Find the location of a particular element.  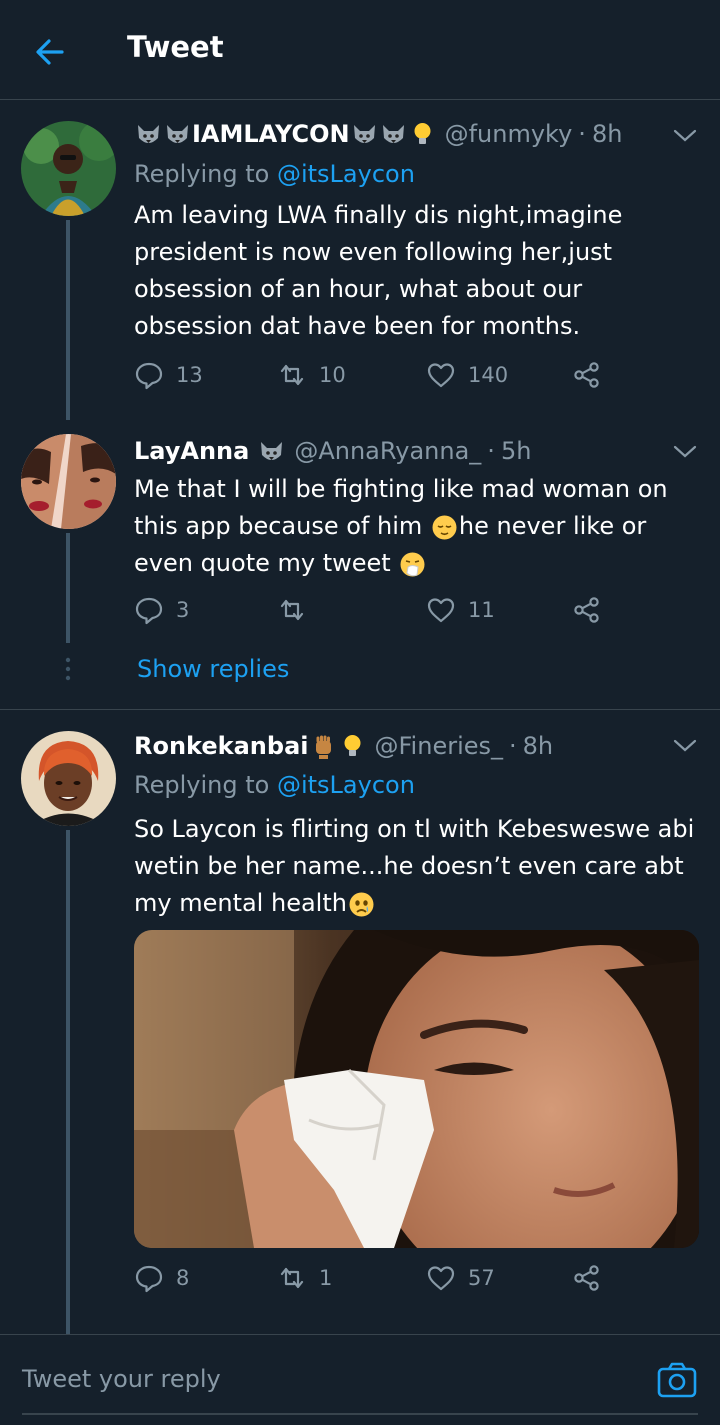

raised-fist-emoji-icon is located at coordinates (323, 747).